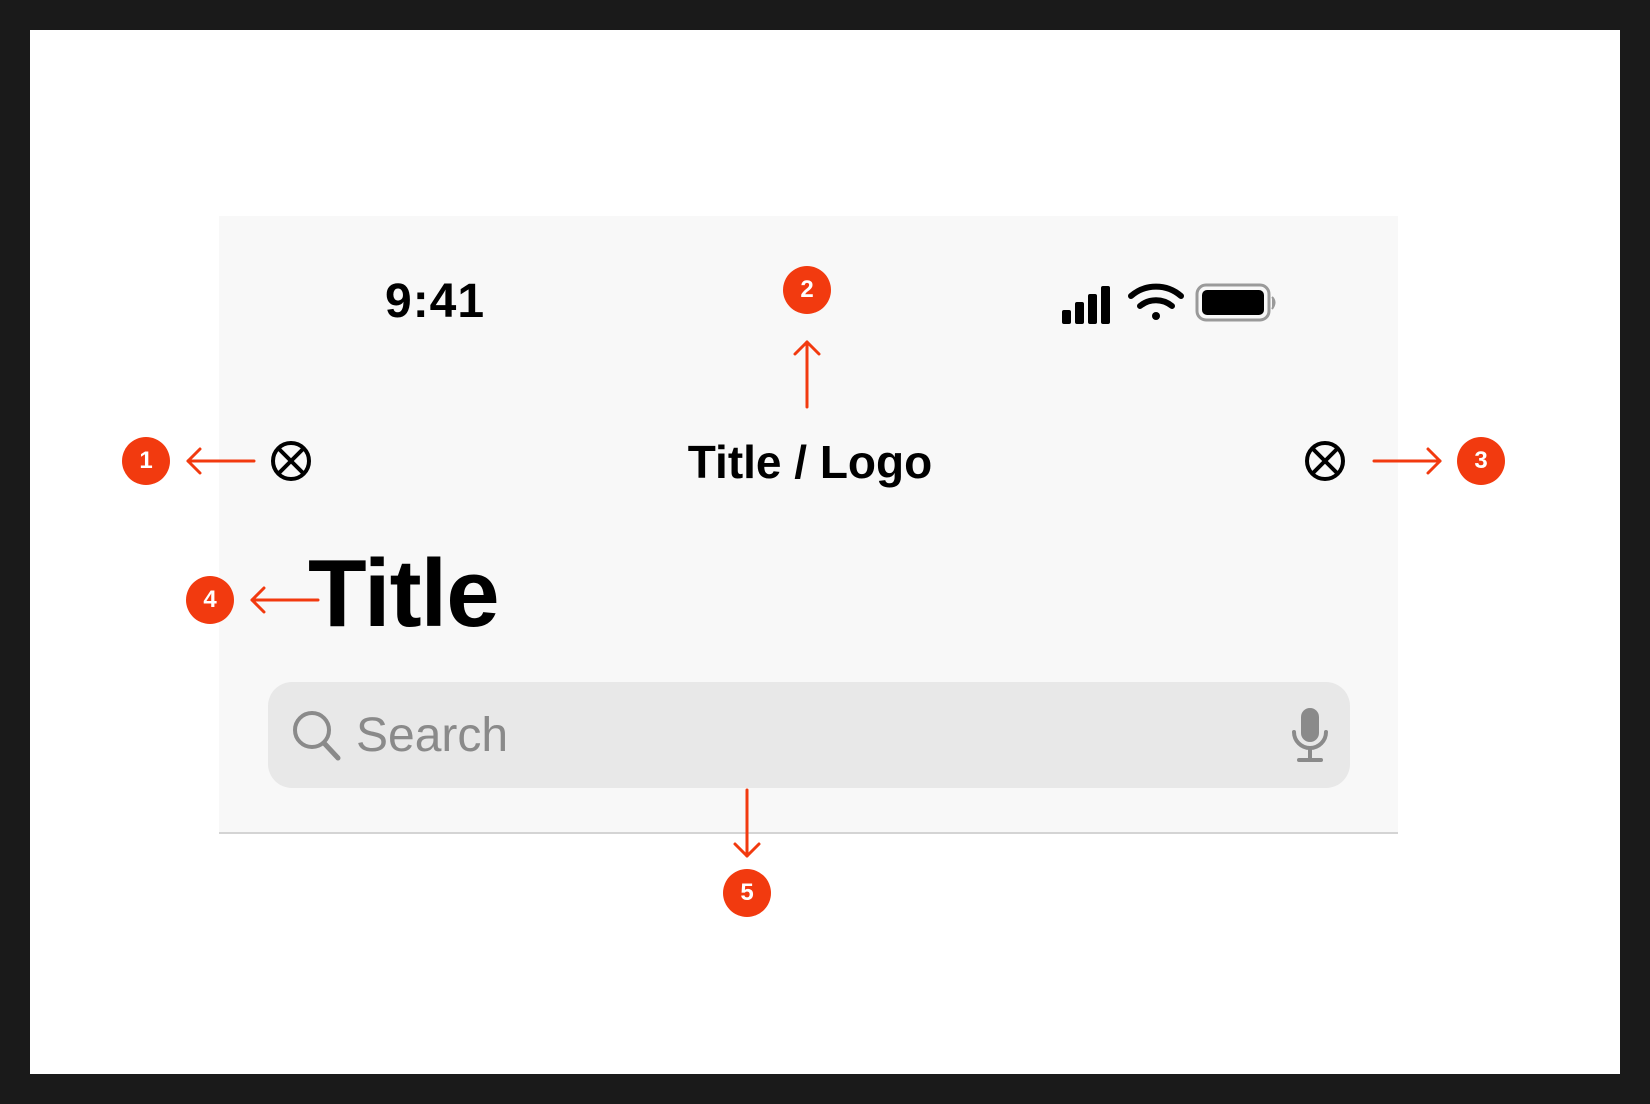  I want to click on mic-icon, so click(1310, 735).